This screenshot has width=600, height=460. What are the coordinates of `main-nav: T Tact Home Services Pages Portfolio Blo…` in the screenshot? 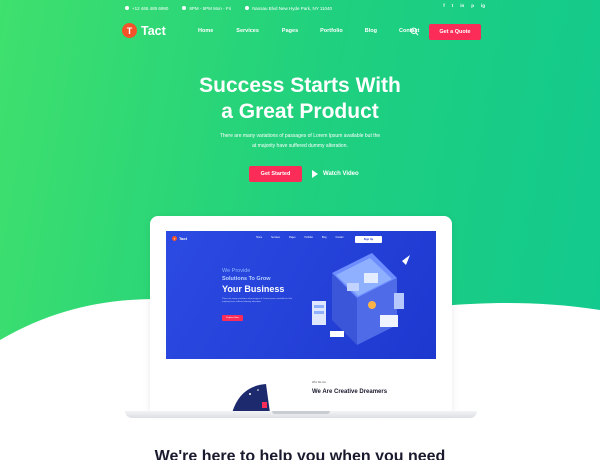 It's located at (302, 32).